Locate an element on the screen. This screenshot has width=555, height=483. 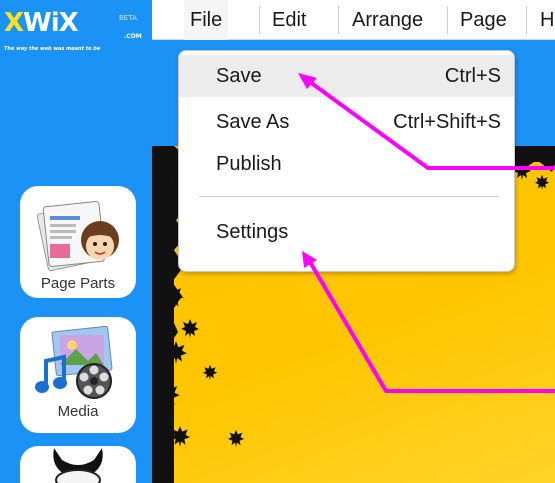
menu-bar: File Edit Arrange Page H is located at coordinates (353, 20).